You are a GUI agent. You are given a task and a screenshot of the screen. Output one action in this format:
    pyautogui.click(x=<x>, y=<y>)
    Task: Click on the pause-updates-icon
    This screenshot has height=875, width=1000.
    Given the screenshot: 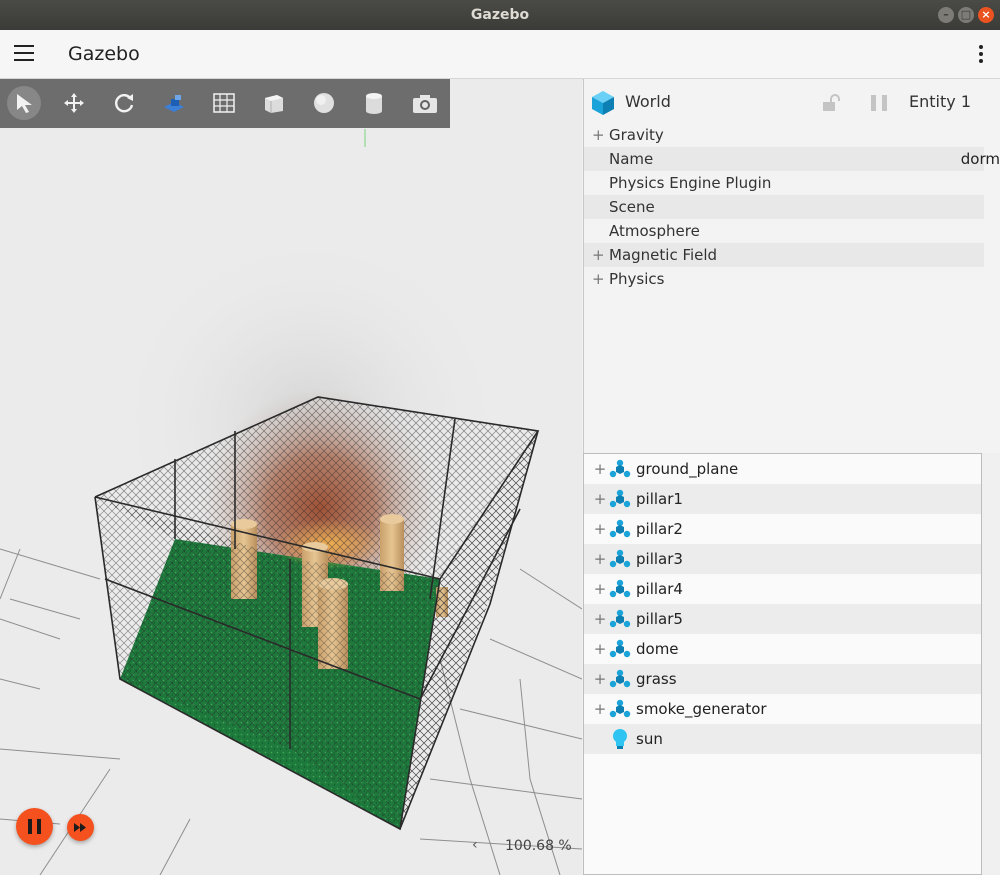 What is the action you would take?
    pyautogui.click(x=880, y=103)
    